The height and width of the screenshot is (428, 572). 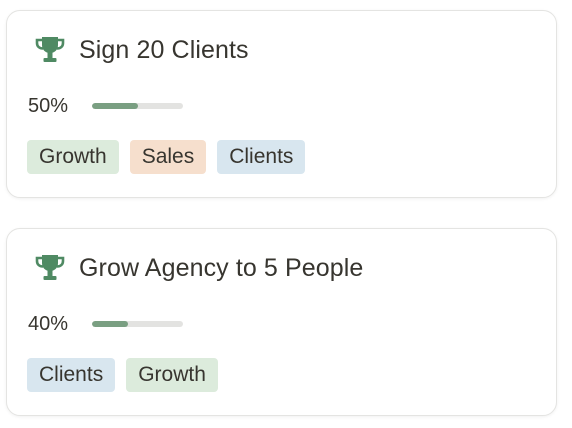 I want to click on goal-tags: Clients Growth, so click(x=122, y=375).